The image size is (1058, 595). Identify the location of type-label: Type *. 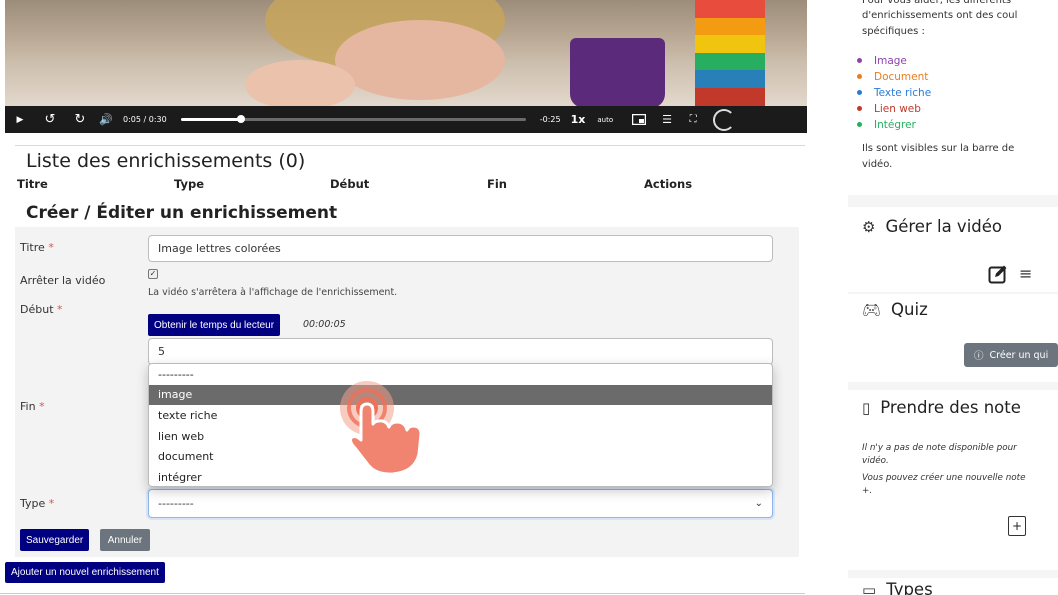
(37, 503).